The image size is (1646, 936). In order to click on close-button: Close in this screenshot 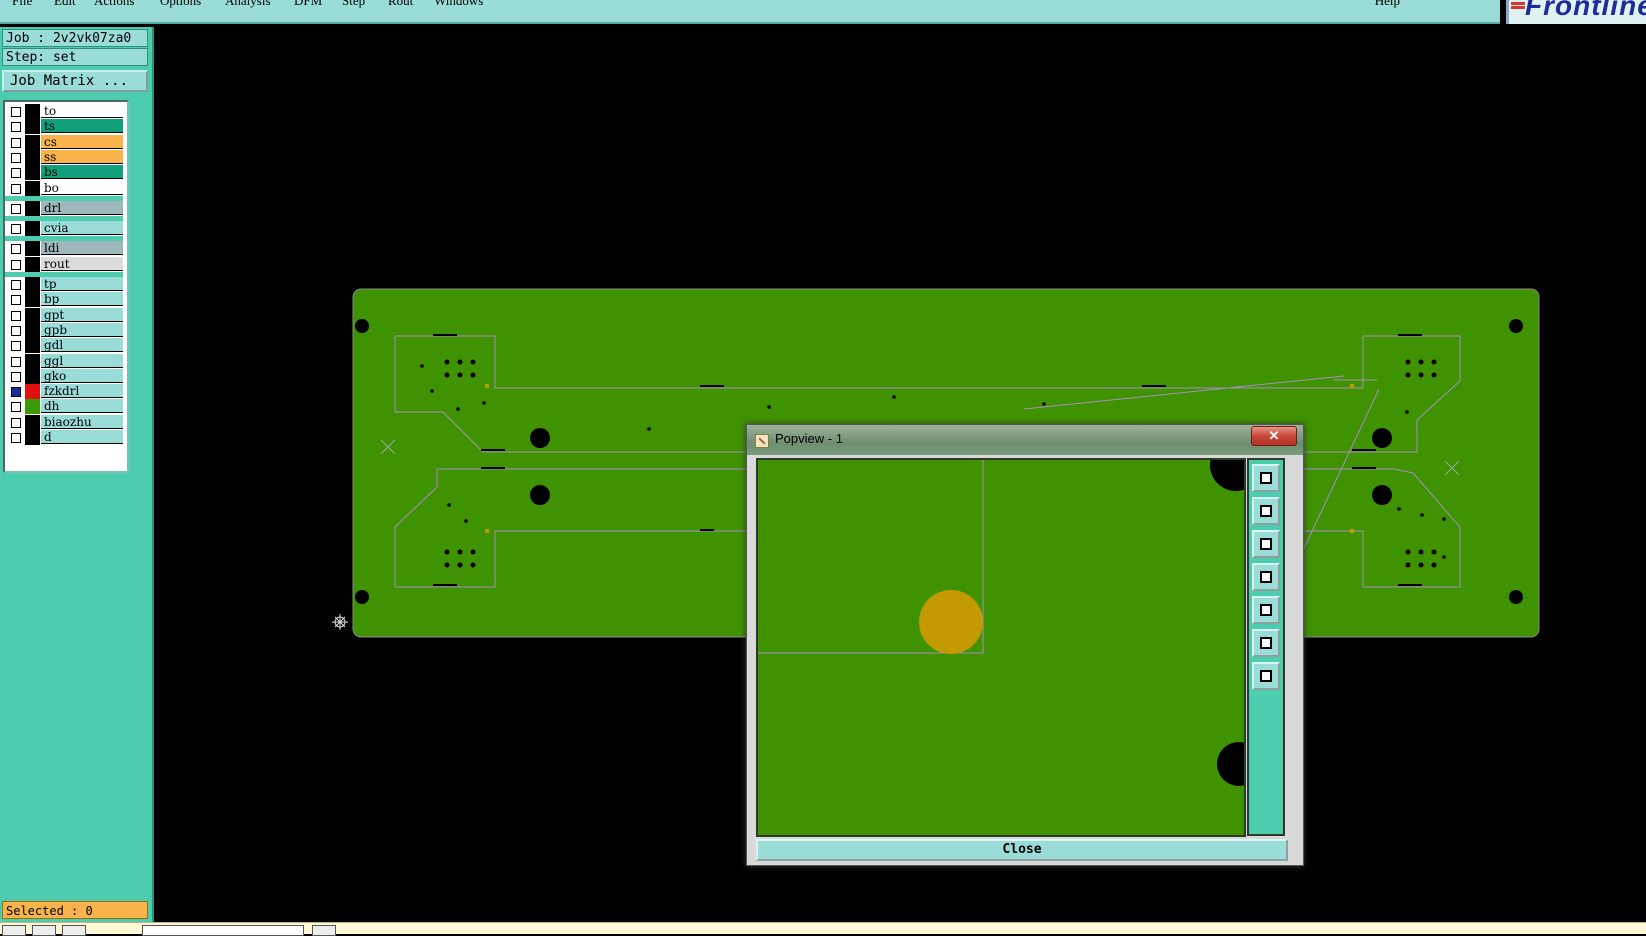, I will do `click(1022, 850)`.